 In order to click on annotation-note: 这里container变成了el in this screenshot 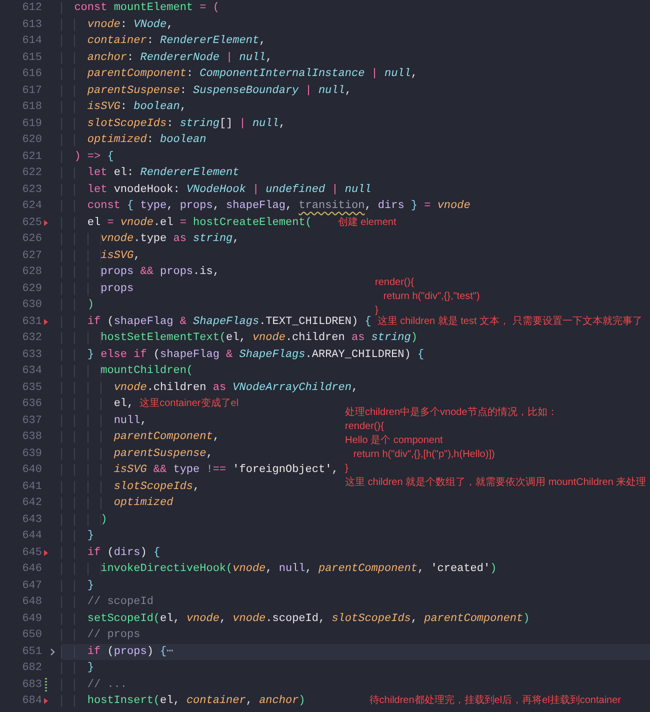, I will do `click(189, 404)`.